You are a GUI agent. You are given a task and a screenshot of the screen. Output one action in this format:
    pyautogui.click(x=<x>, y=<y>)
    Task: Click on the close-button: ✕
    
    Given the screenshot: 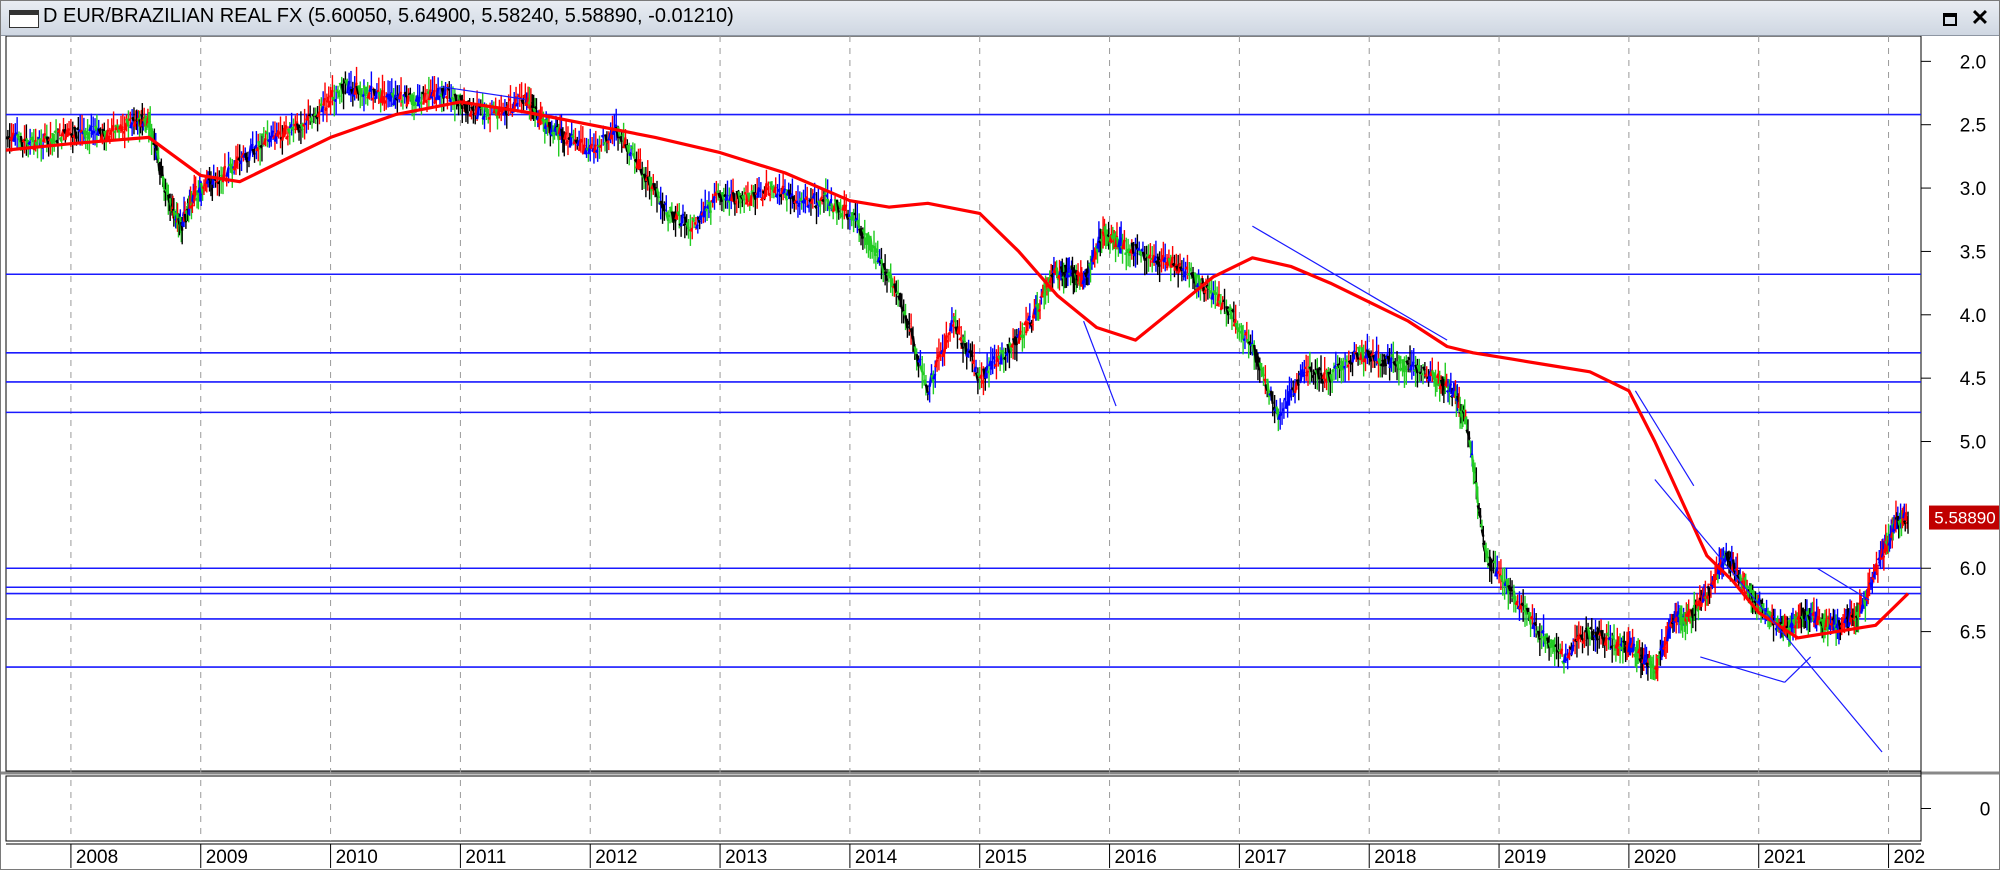 What is the action you would take?
    pyautogui.click(x=1980, y=18)
    